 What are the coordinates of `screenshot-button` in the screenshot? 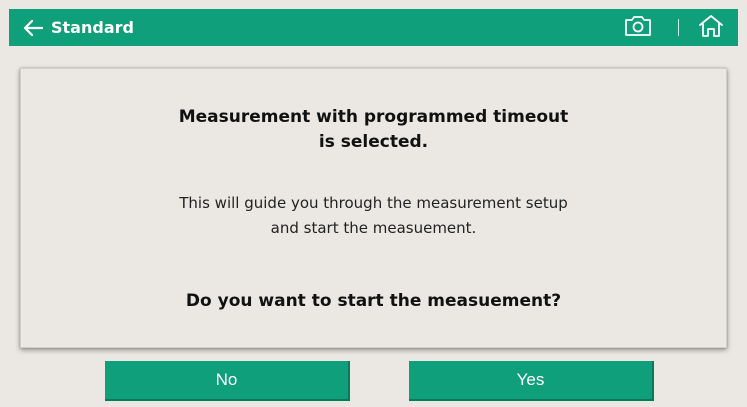 It's located at (638, 28).